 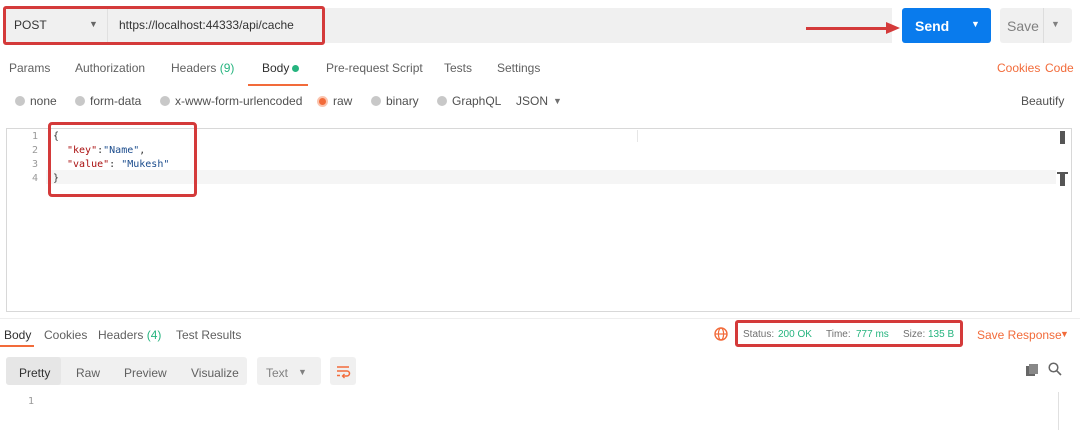 What do you see at coordinates (540, 318) in the screenshot?
I see `response-divider` at bounding box center [540, 318].